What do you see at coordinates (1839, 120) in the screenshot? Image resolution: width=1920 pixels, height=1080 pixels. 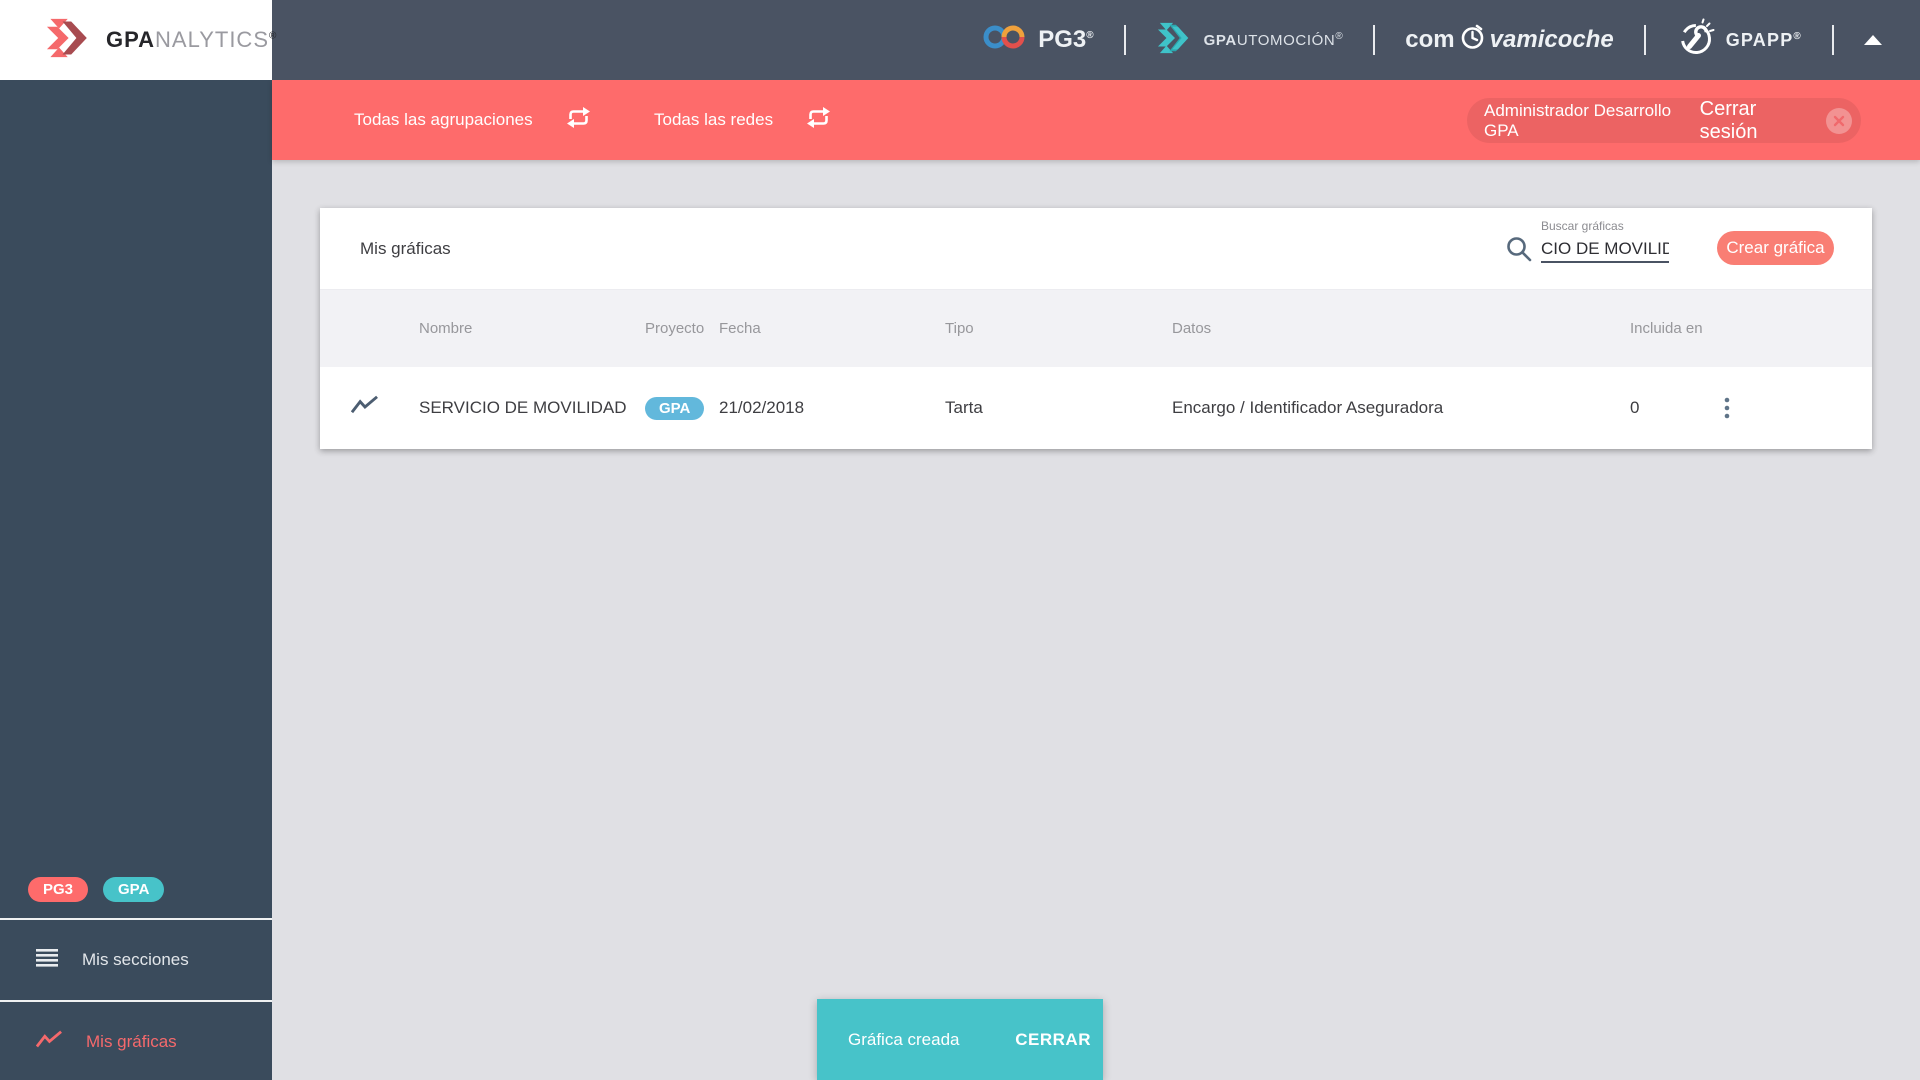 I see `close-session-icon` at bounding box center [1839, 120].